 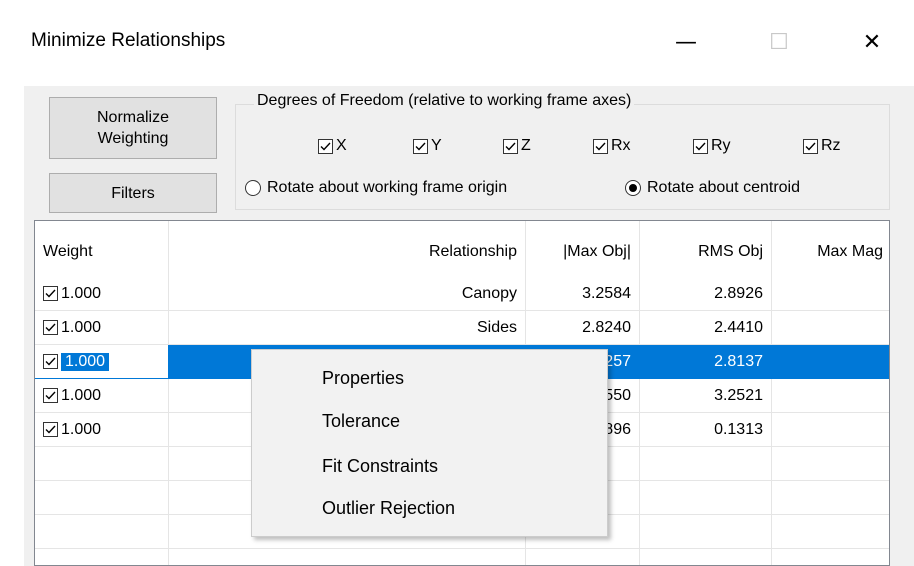 I want to click on column-header-weight: Weight, so click(x=102, y=252).